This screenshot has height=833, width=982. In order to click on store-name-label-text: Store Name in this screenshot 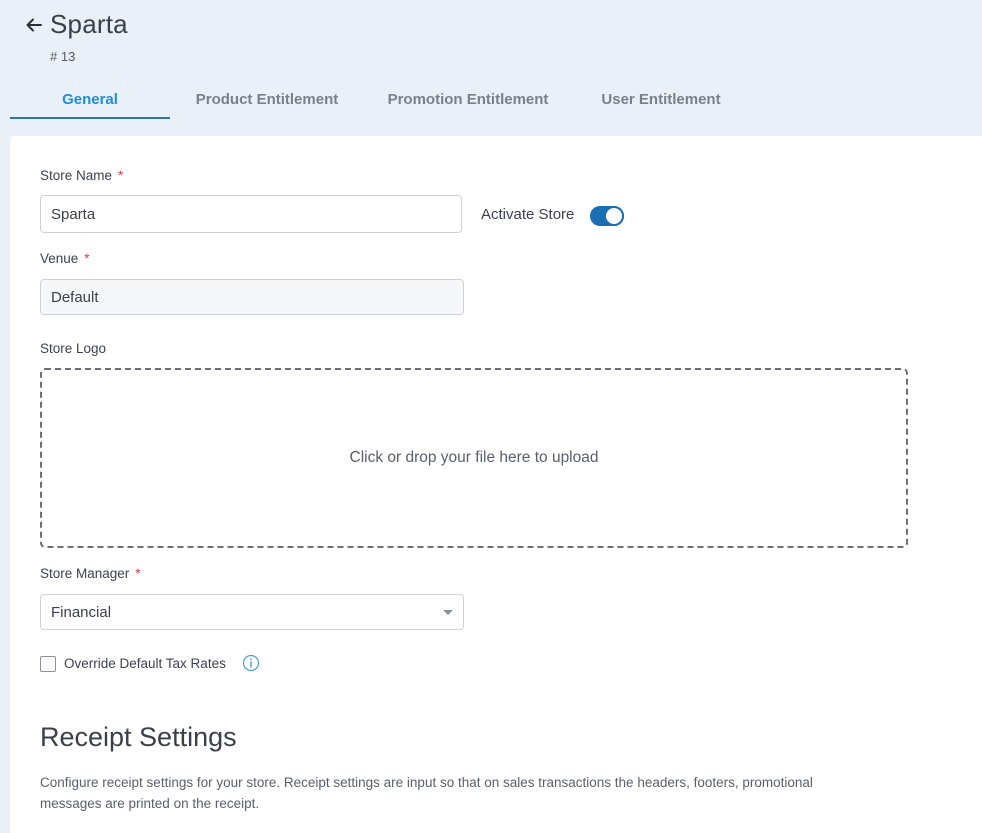, I will do `click(76, 175)`.